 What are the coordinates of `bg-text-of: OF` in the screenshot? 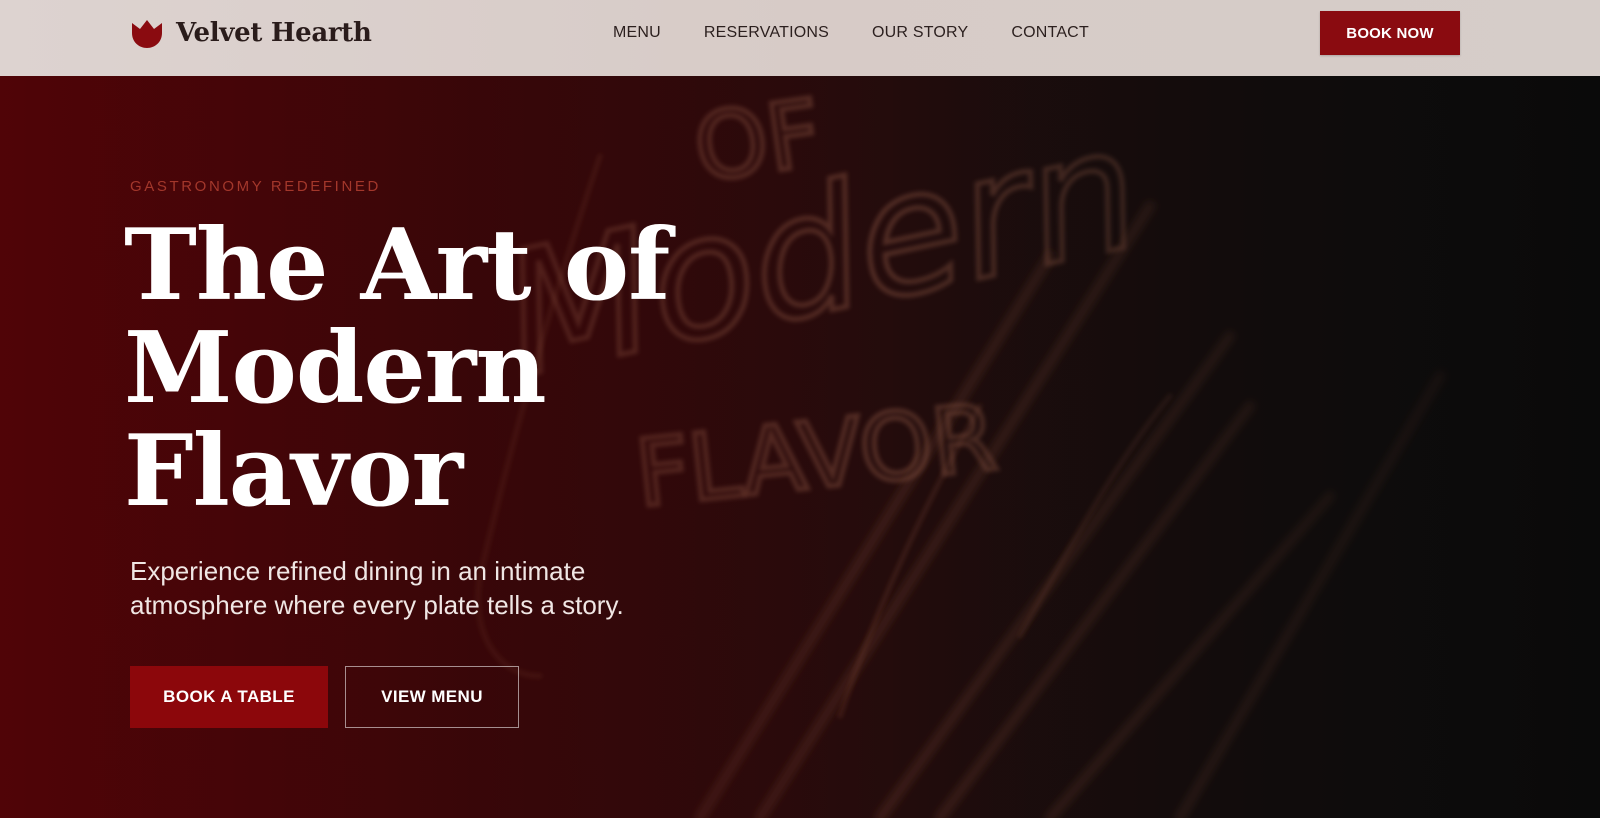 It's located at (757, 140).